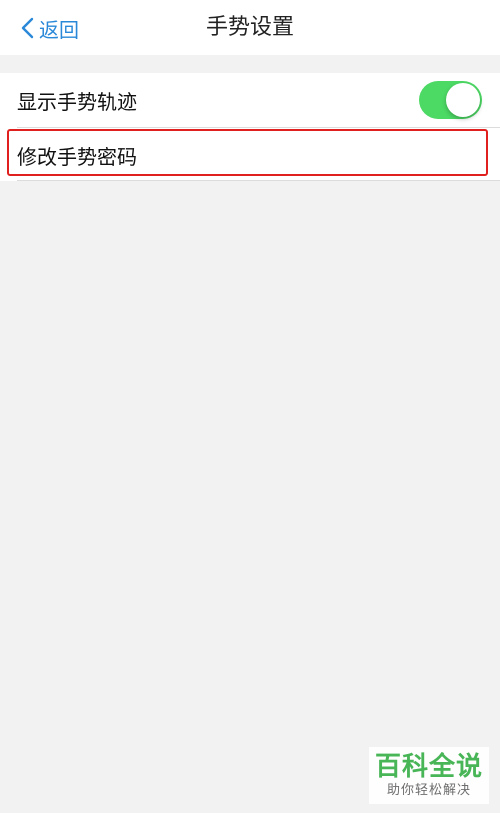 This screenshot has width=500, height=813. Describe the element at coordinates (77, 156) in the screenshot. I see `change-password-label: 修改手势密码` at that location.